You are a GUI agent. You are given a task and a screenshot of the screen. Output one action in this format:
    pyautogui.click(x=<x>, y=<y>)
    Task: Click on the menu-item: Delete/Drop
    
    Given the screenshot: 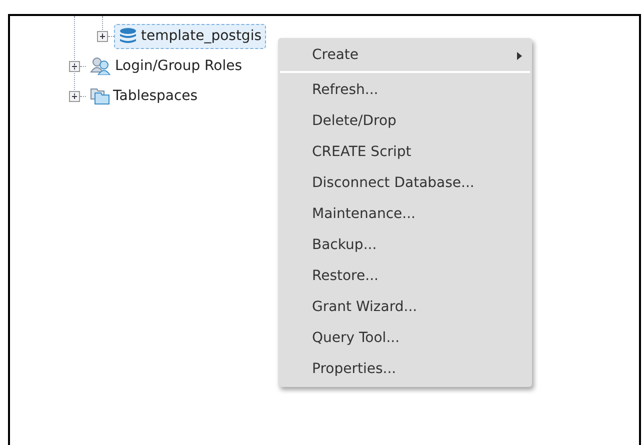 What is the action you would take?
    pyautogui.click(x=405, y=121)
    